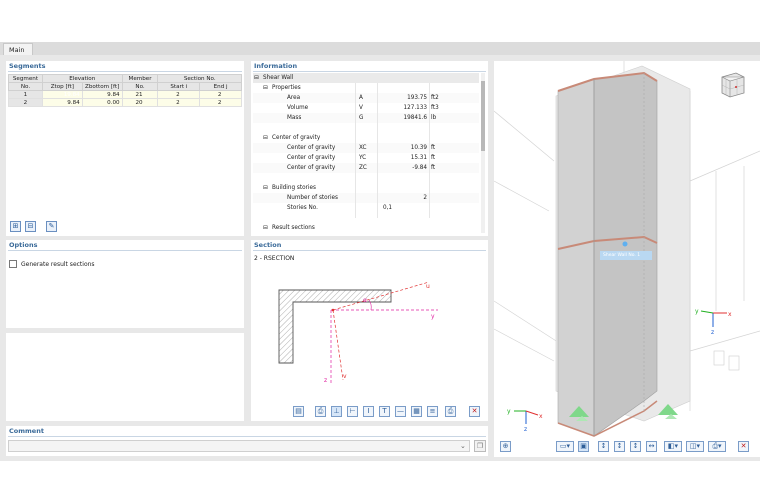  I want to click on info-row-mass: Mass G 19841.6 lb, so click(366, 118).